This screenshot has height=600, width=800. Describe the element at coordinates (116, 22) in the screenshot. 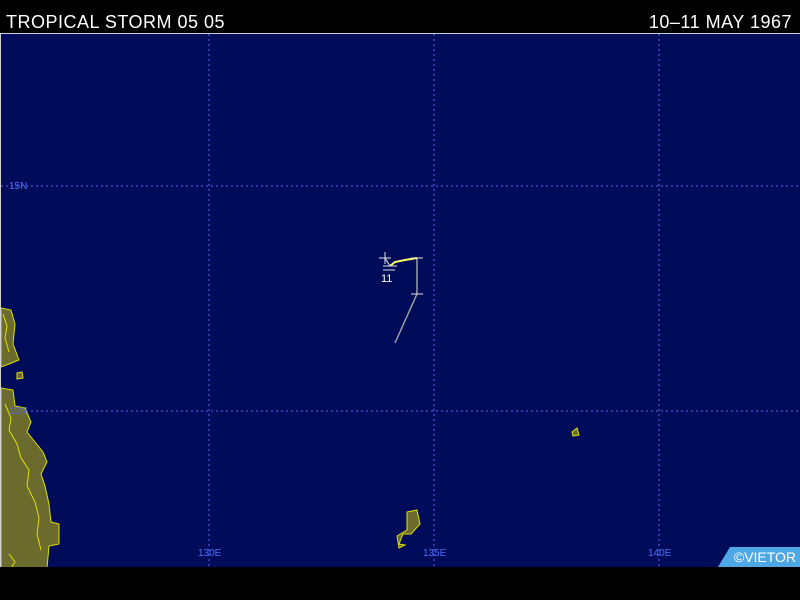

I see `storm-title: TROPICAL STORM 05 05` at that location.